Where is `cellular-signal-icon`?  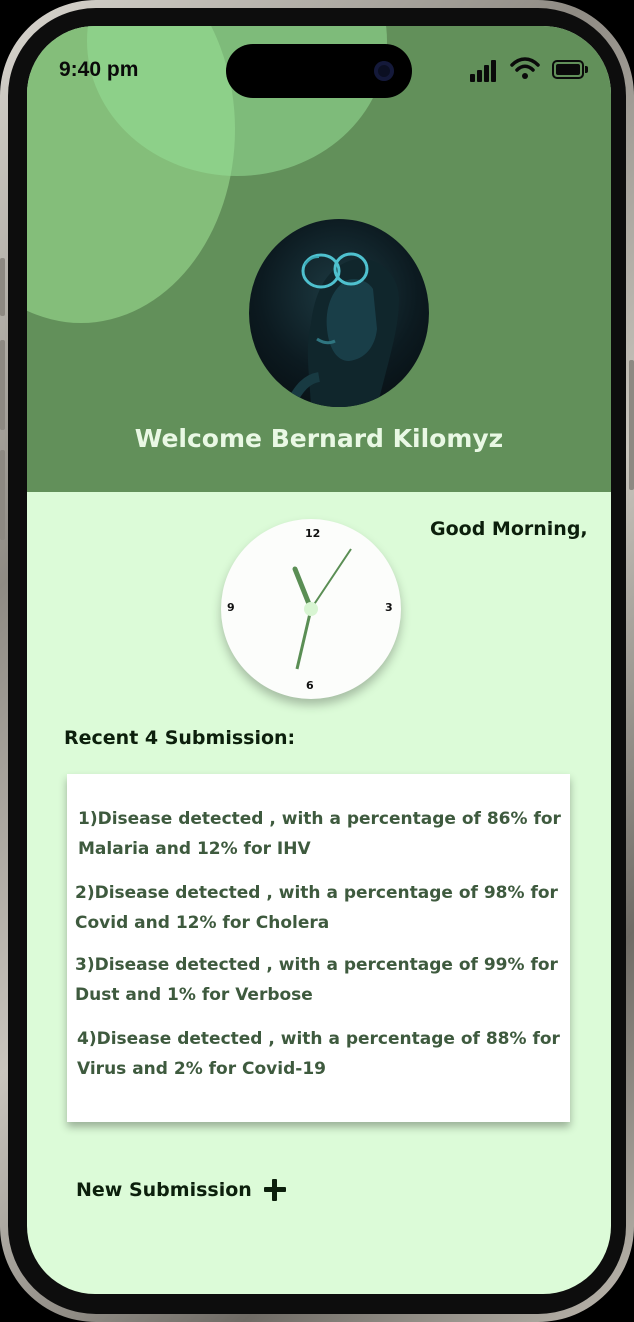 cellular-signal-icon is located at coordinates (486, 70).